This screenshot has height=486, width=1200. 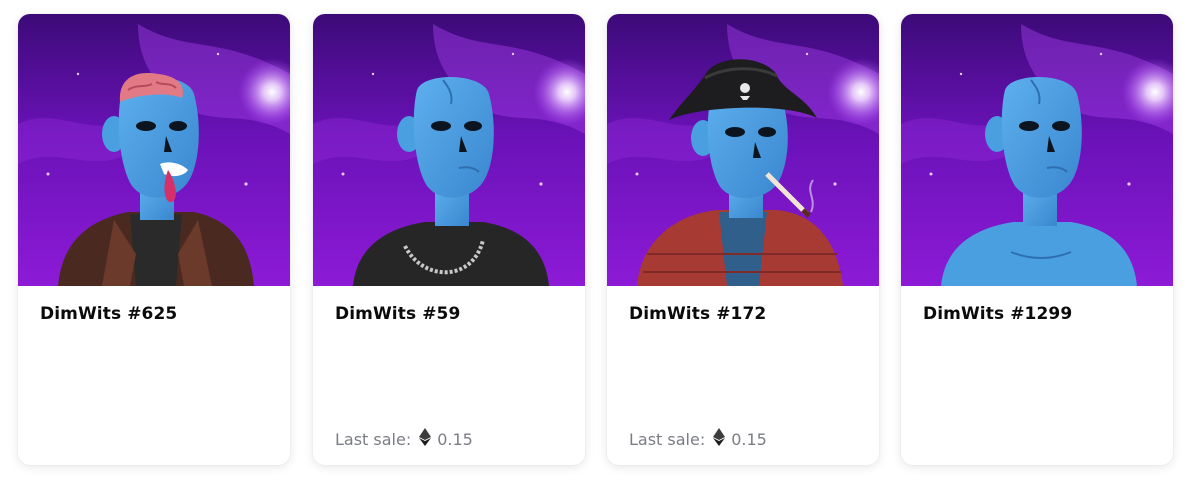 What do you see at coordinates (997, 314) in the screenshot?
I see `nft-title: DimWits #1299` at bounding box center [997, 314].